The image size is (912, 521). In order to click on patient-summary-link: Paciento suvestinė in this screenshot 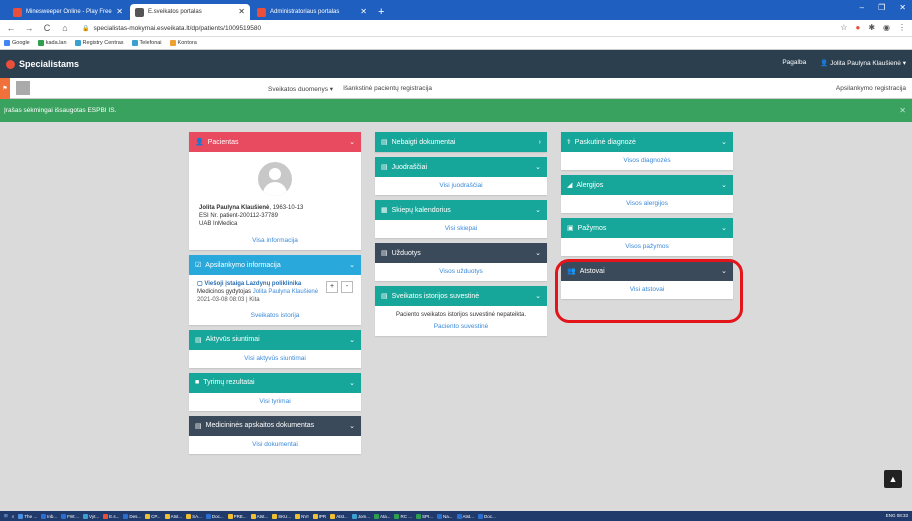, I will do `click(461, 327)`.